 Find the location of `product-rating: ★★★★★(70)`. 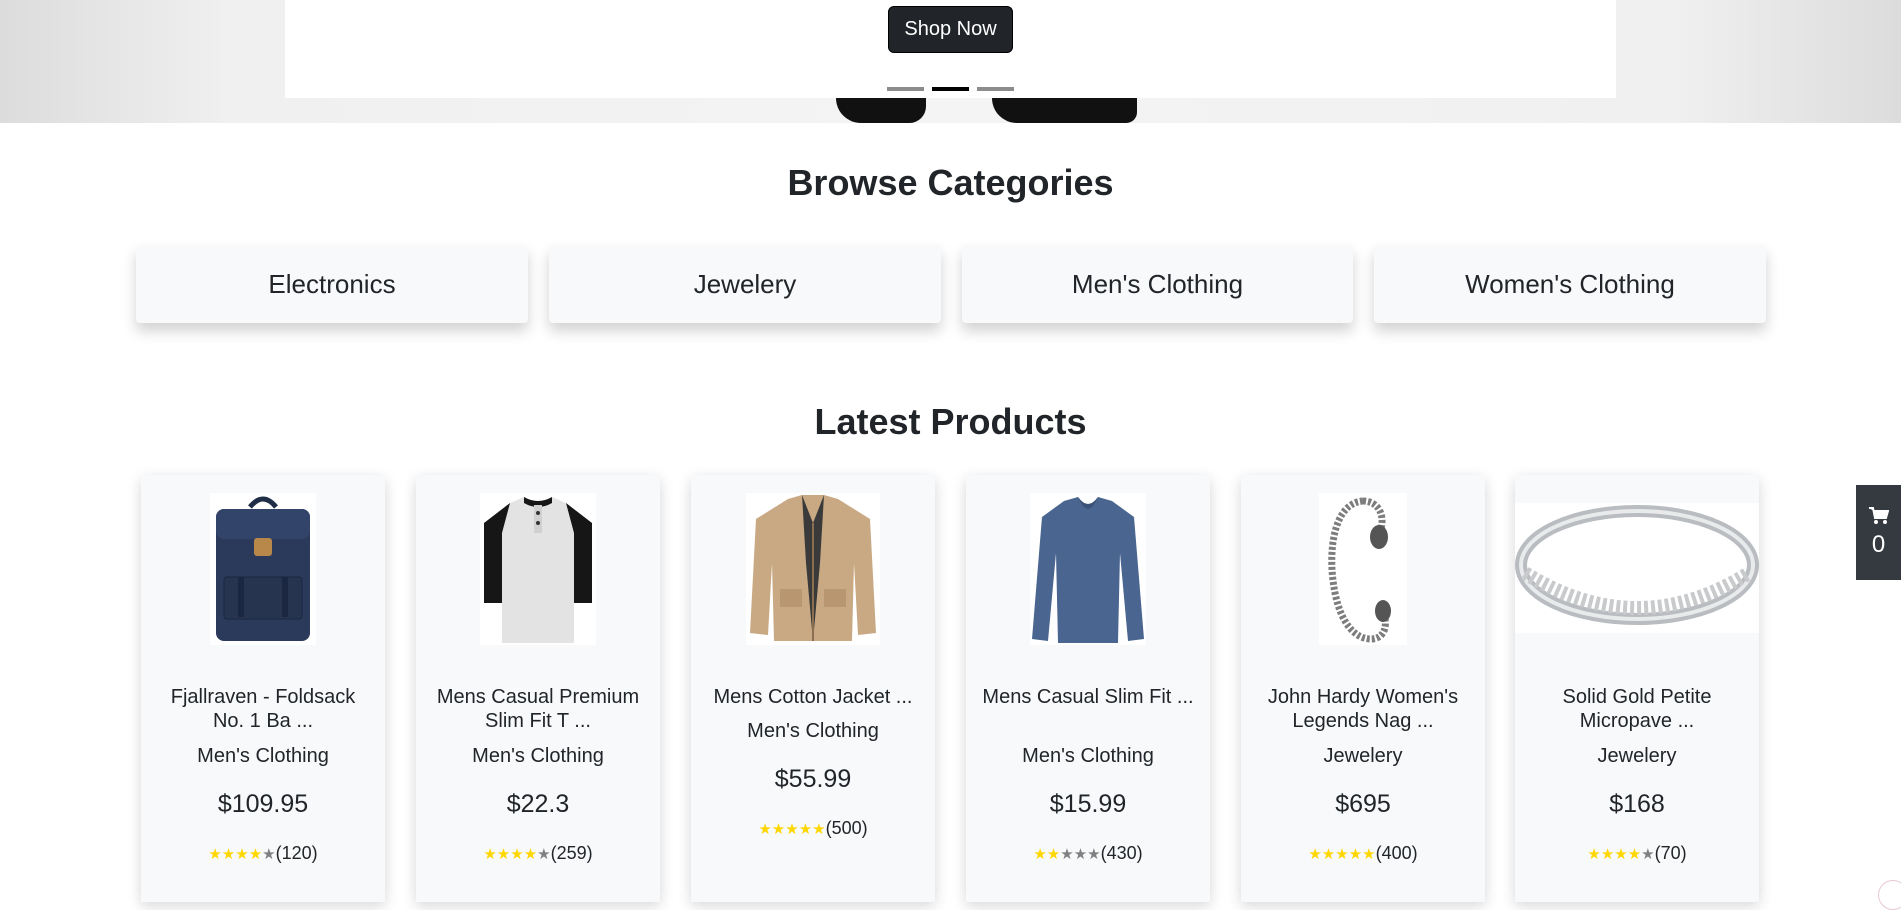

product-rating: ★★★★★(70) is located at coordinates (1637, 853).